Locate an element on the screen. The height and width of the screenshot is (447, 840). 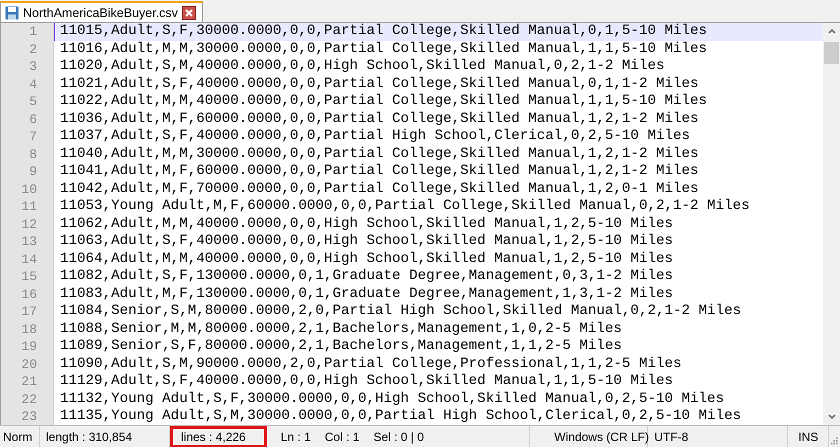
code-line: 11062,Adult,M,M,40000.0000,0,0,High School,Skilled Manual,1,2,5-10 Miles is located at coordinates (366, 224).